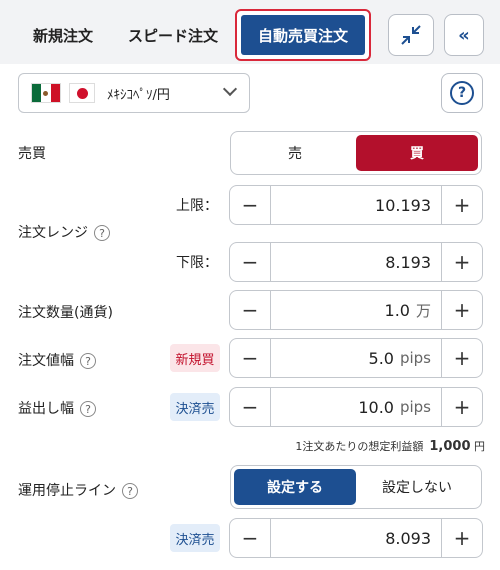  I want to click on new-buy-tag: 新規買, so click(195, 358).